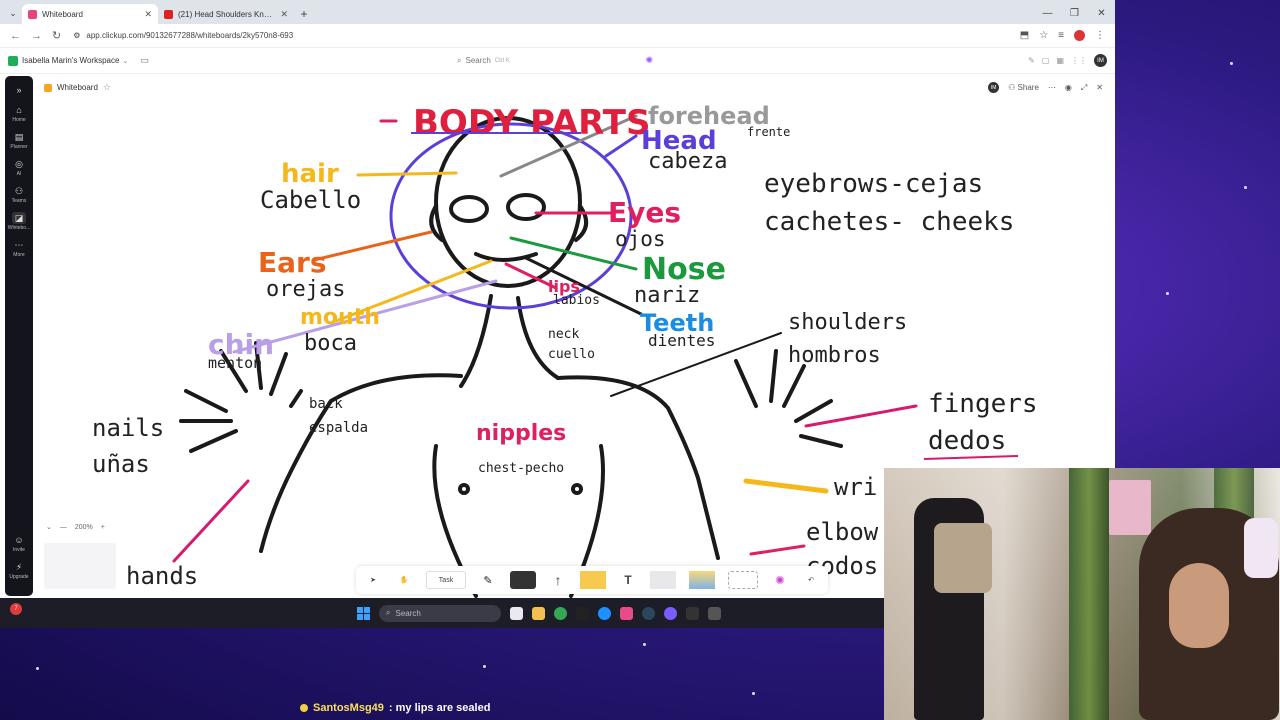 Image resolution: width=1280 pixels, height=720 pixels. Describe the element at coordinates (1068, 87) in the screenshot. I see `settings-icon: ◉` at that location.